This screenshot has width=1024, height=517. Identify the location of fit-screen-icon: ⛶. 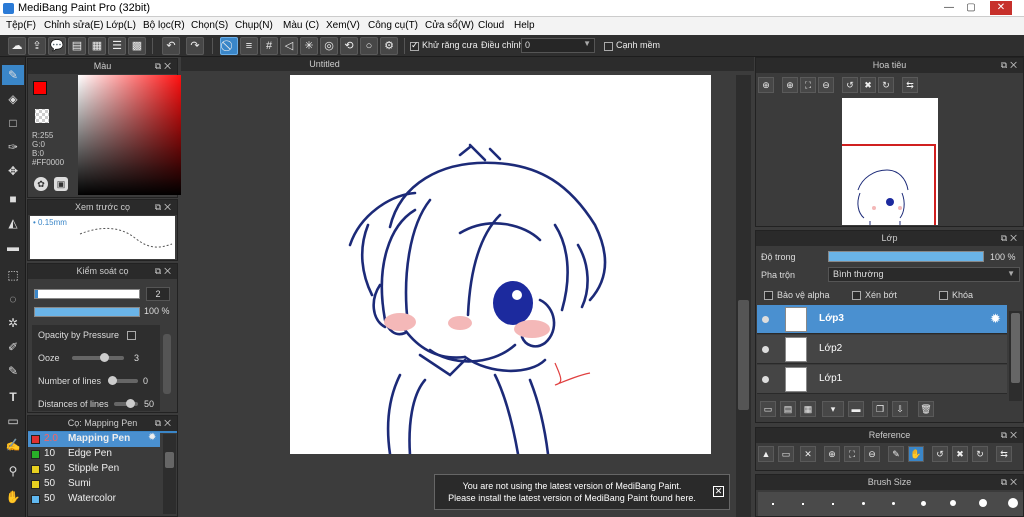
(808, 85).